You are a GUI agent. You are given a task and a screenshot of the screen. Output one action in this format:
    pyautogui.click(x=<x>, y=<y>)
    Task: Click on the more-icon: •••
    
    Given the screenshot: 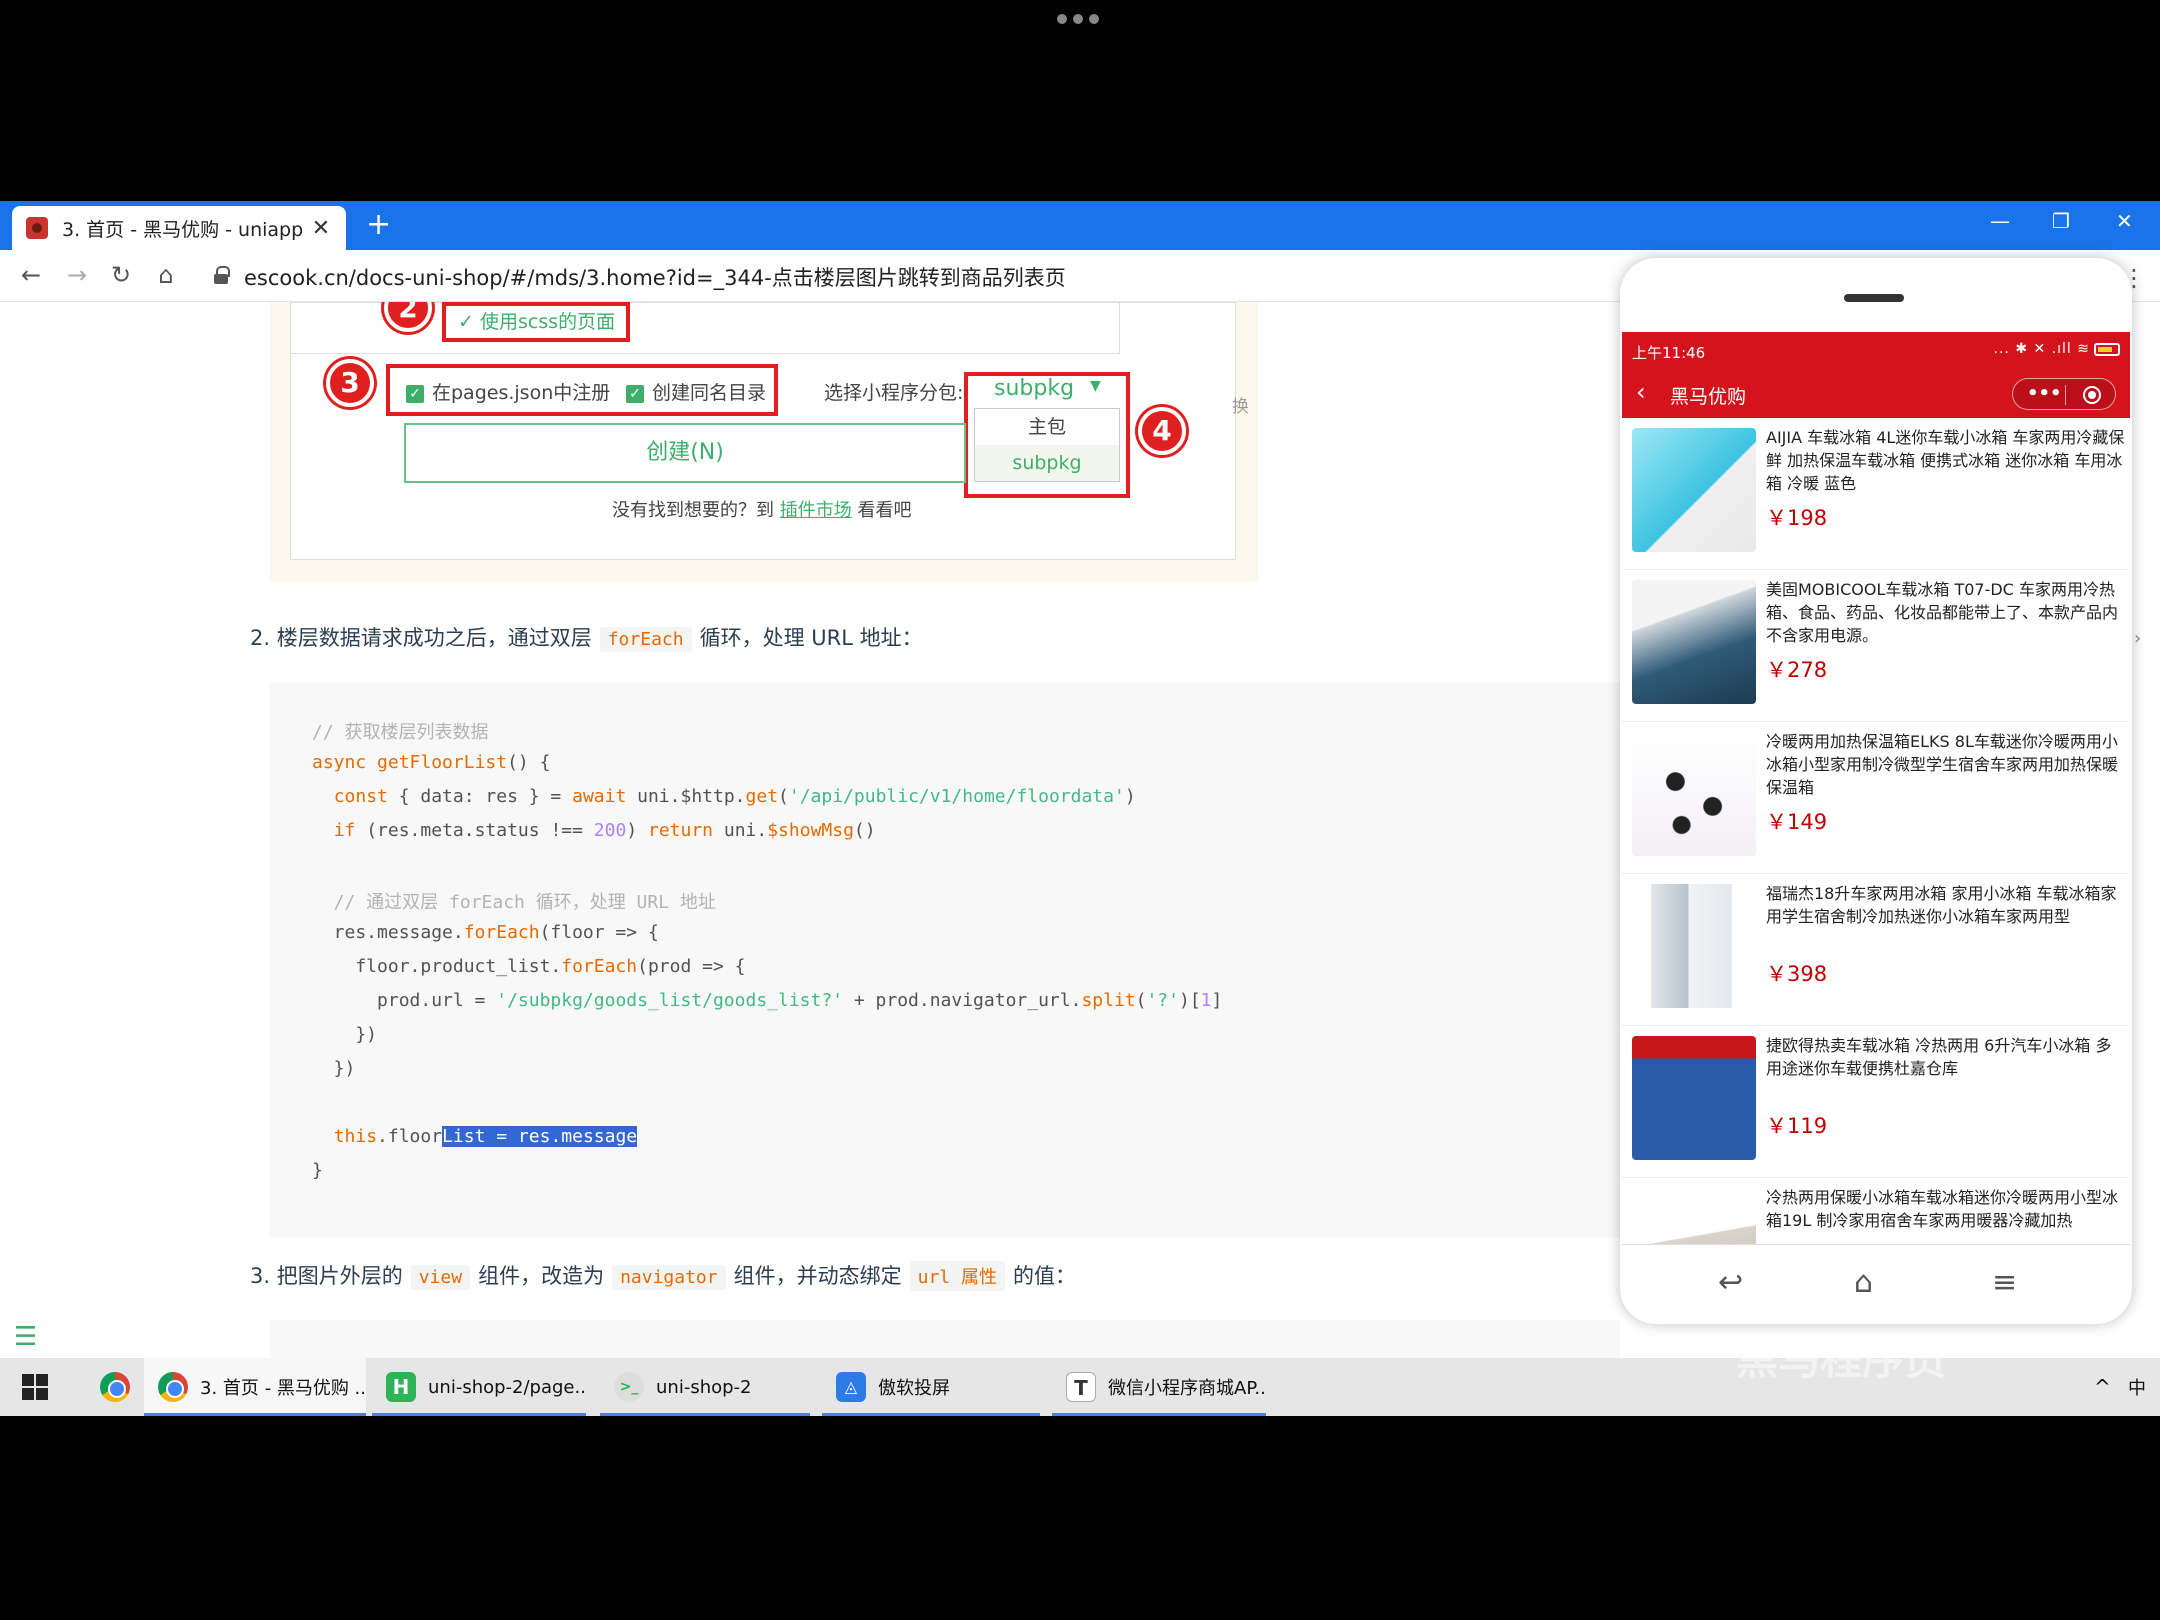 What is the action you would take?
    pyautogui.click(x=2044, y=393)
    